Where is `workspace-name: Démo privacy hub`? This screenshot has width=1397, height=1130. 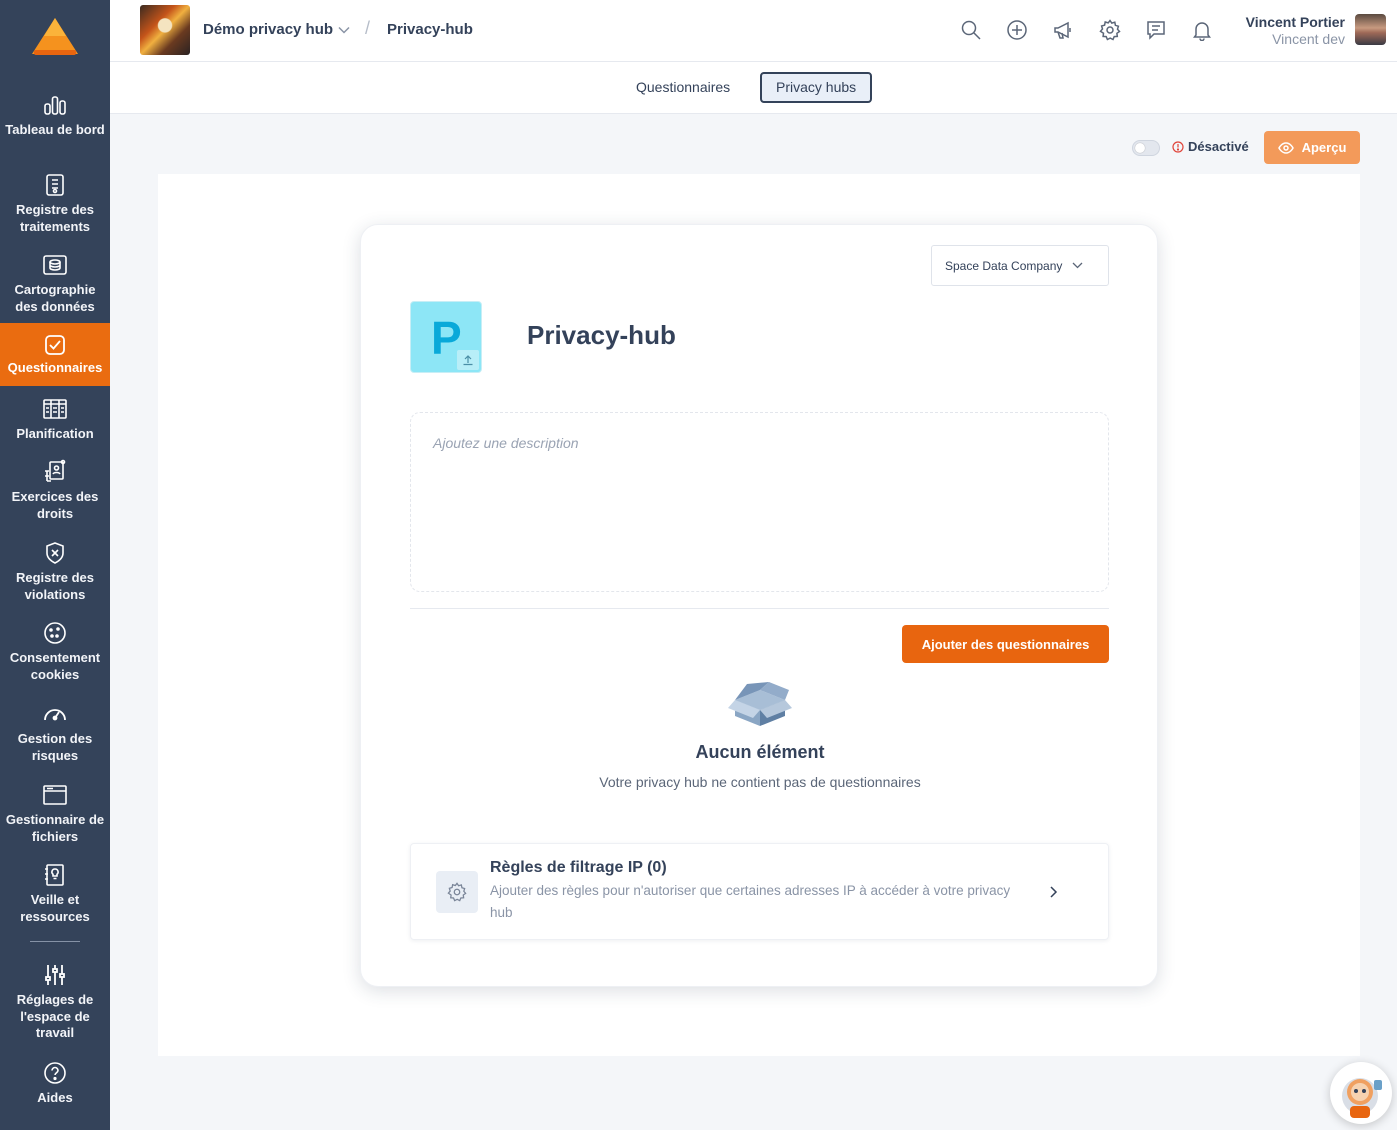
workspace-name: Démo privacy hub is located at coordinates (268, 29).